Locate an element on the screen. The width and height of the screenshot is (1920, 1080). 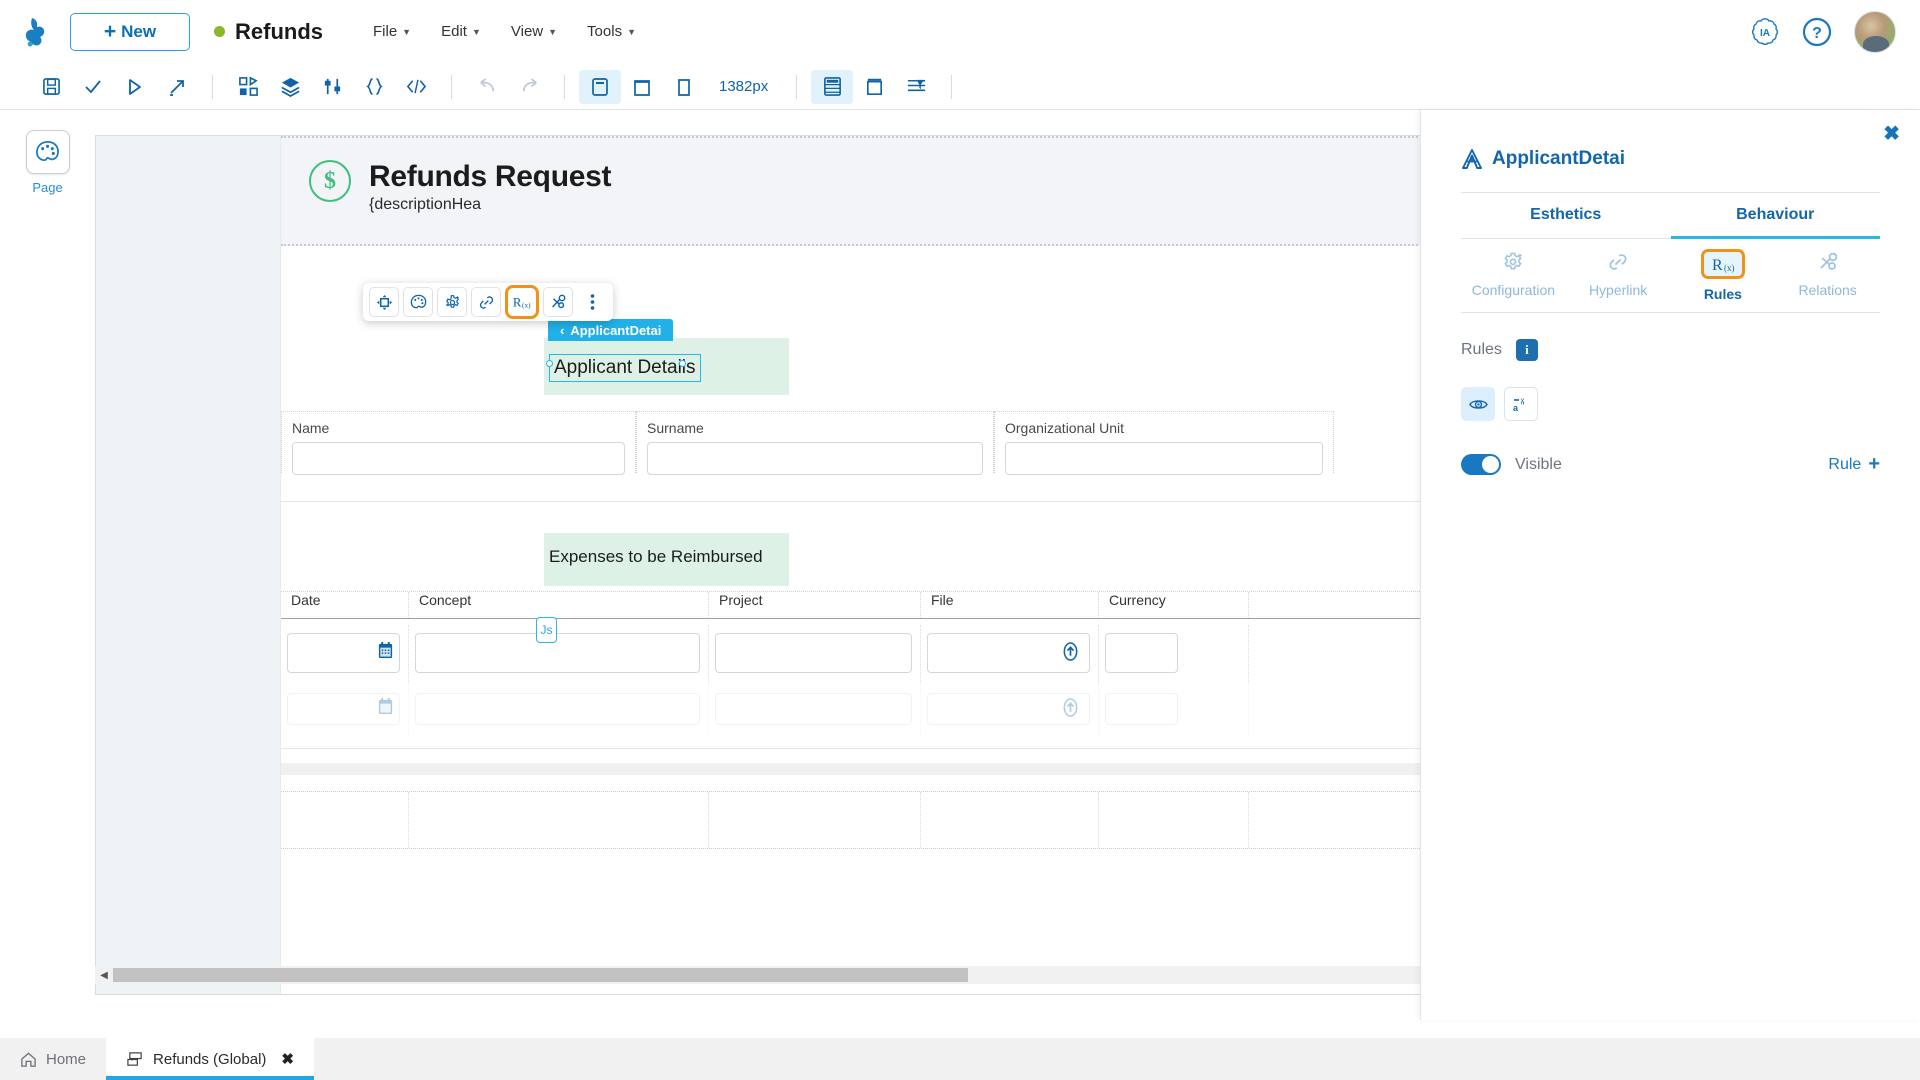
menu-view: View ▼ is located at coordinates (534, 31).